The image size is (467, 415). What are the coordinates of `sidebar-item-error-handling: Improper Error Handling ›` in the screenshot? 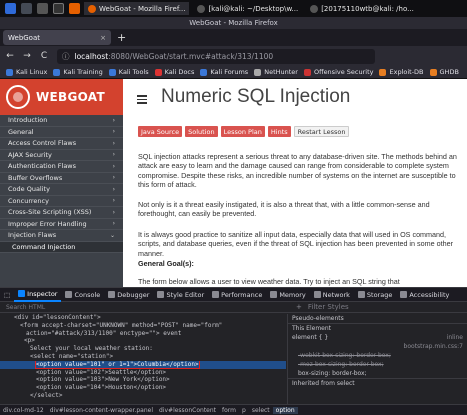 It's located at (61, 224).